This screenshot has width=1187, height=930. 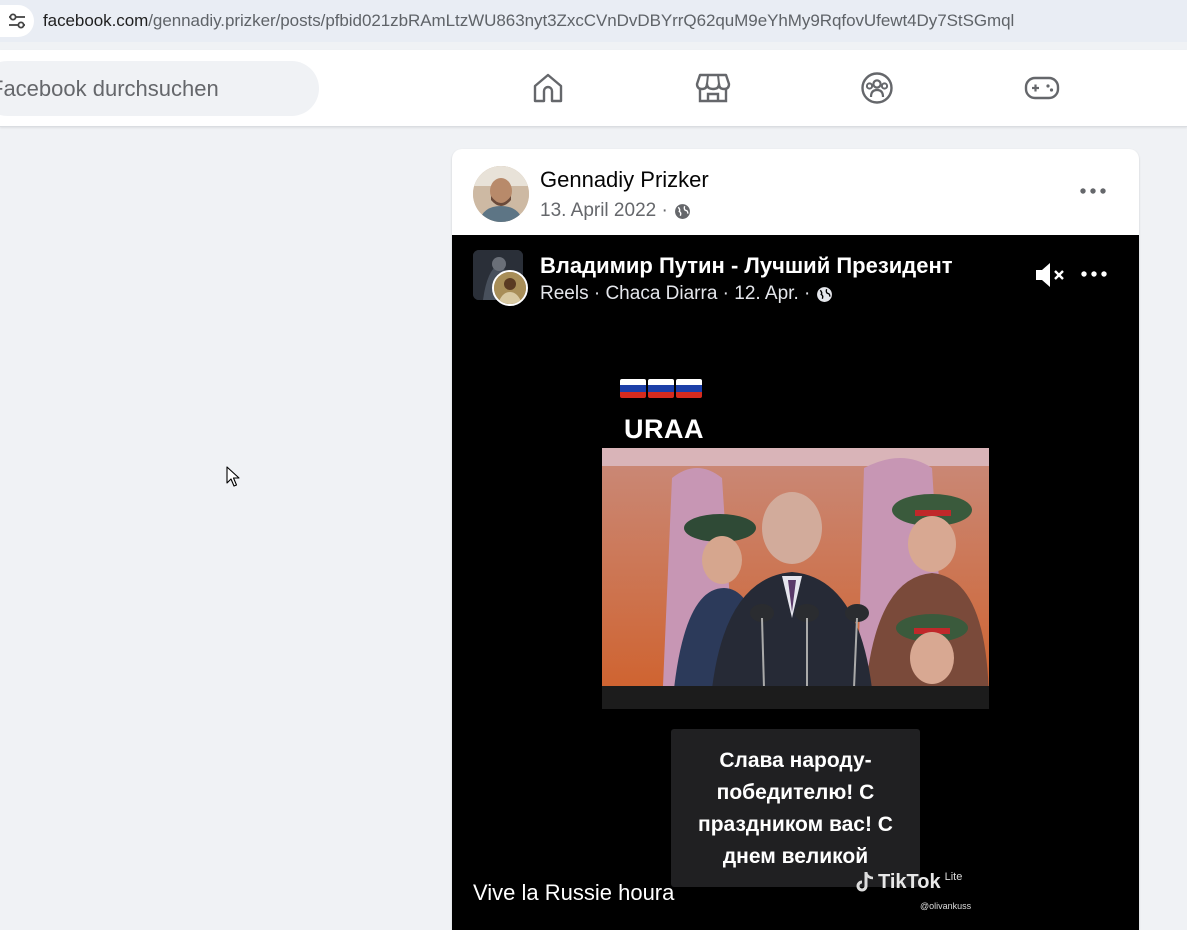 What do you see at coordinates (865, 882) in the screenshot?
I see `tiktok-logo-icon` at bounding box center [865, 882].